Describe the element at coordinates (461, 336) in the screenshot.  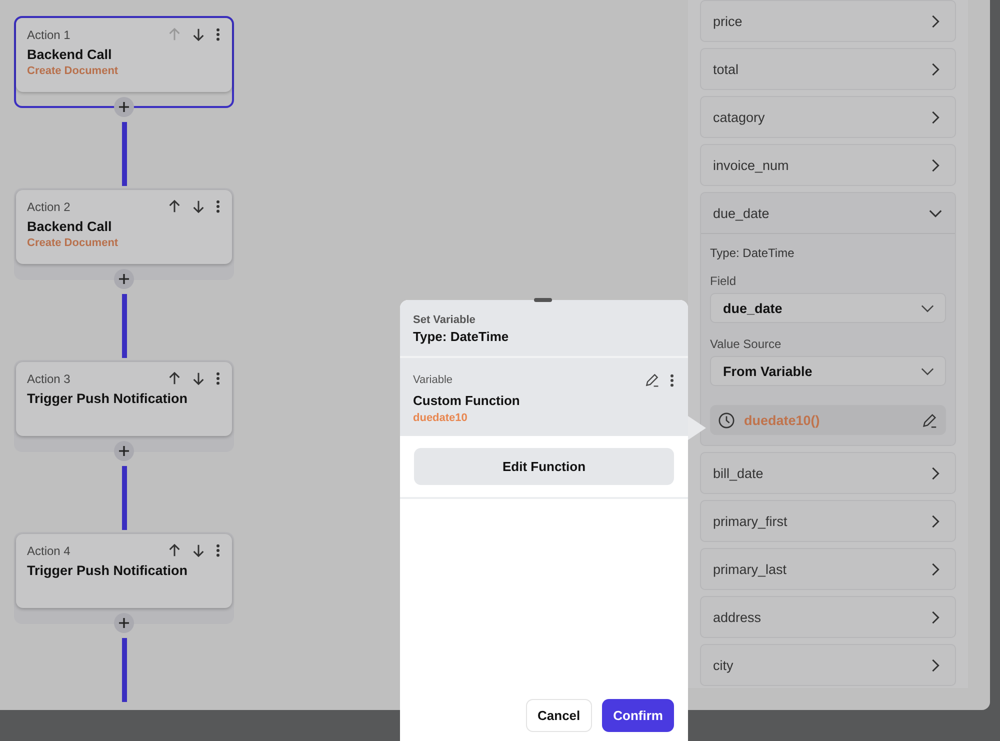
I see `dialog-title: Type: DateTime` at that location.